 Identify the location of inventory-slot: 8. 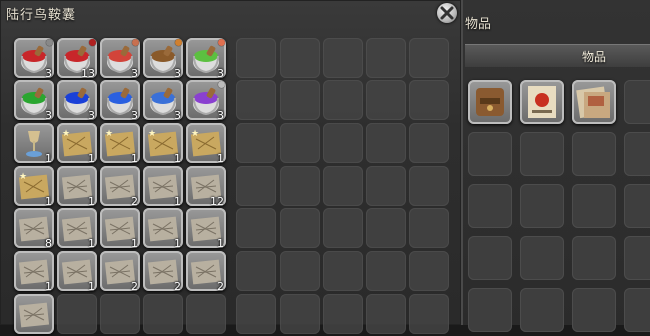
(34, 229).